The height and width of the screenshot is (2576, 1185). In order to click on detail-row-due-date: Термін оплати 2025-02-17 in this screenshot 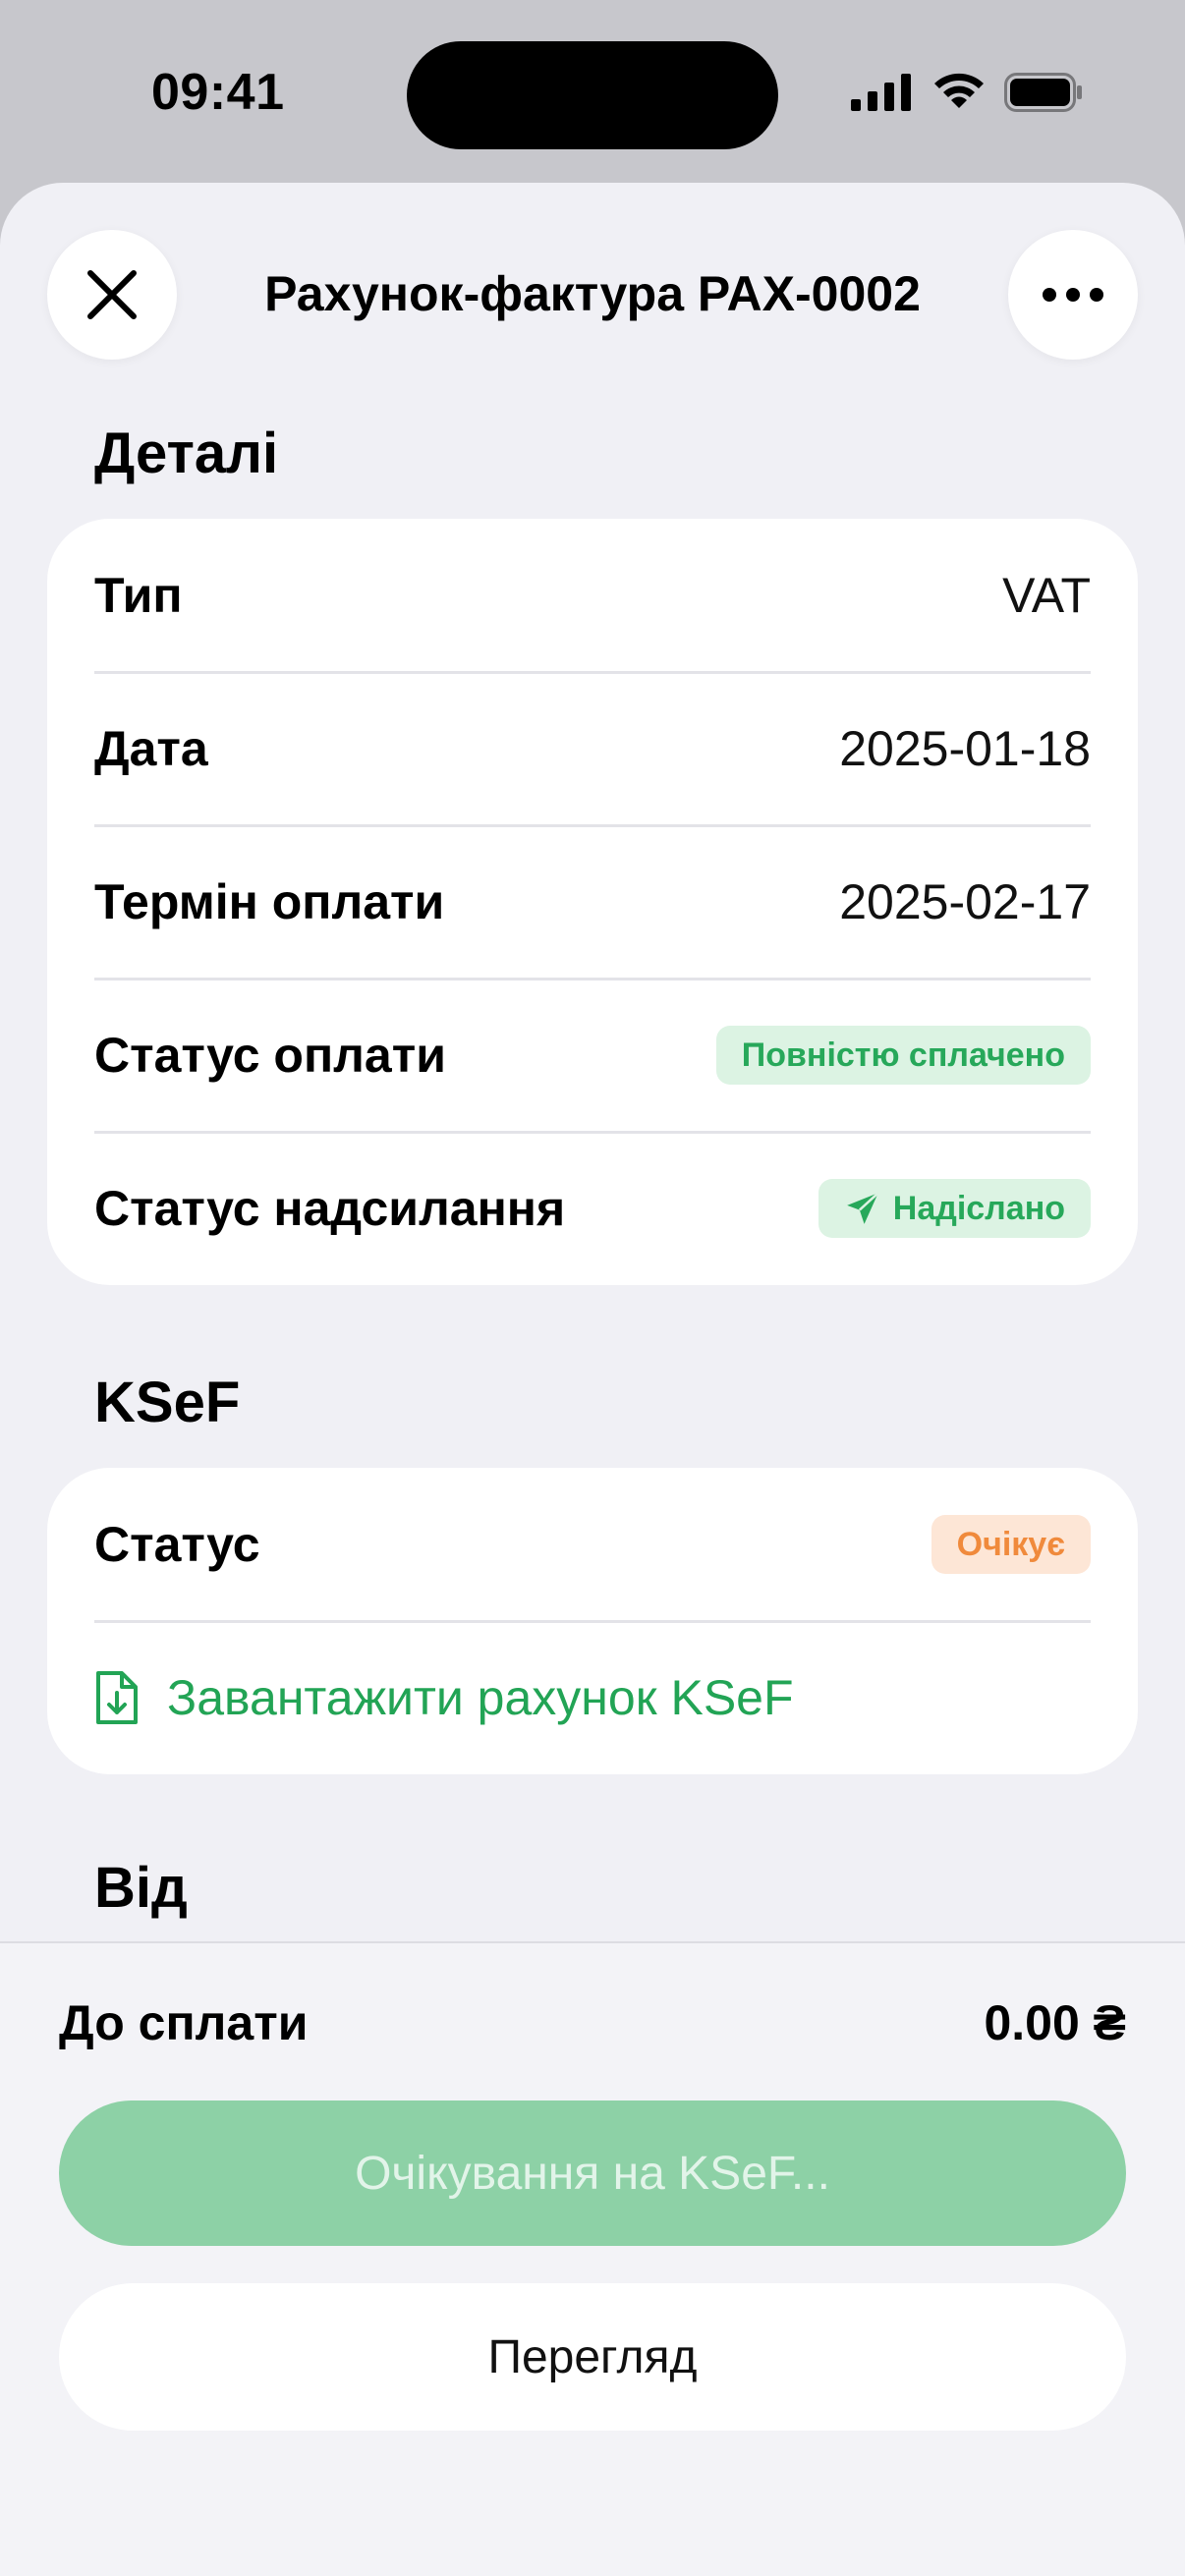, I will do `click(592, 902)`.